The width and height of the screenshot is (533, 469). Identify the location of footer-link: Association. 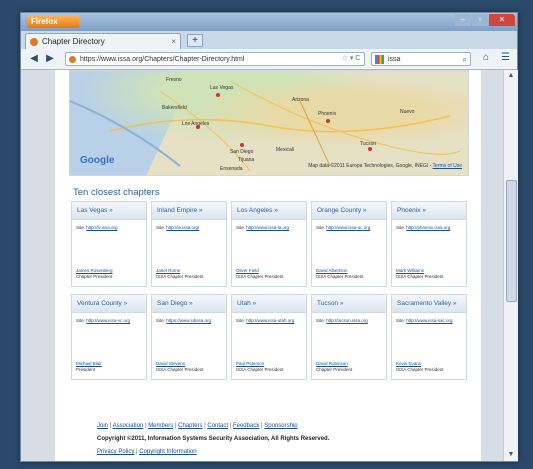
(128, 426).